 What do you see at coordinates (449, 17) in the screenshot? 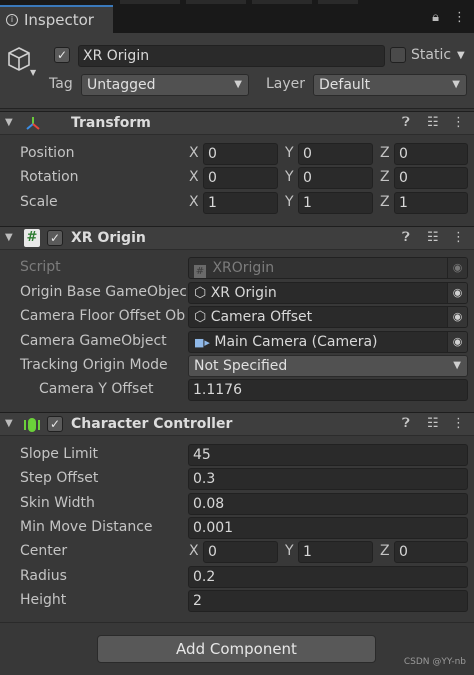
I see `tab-icons: 🔒︎ ⋮` at bounding box center [449, 17].